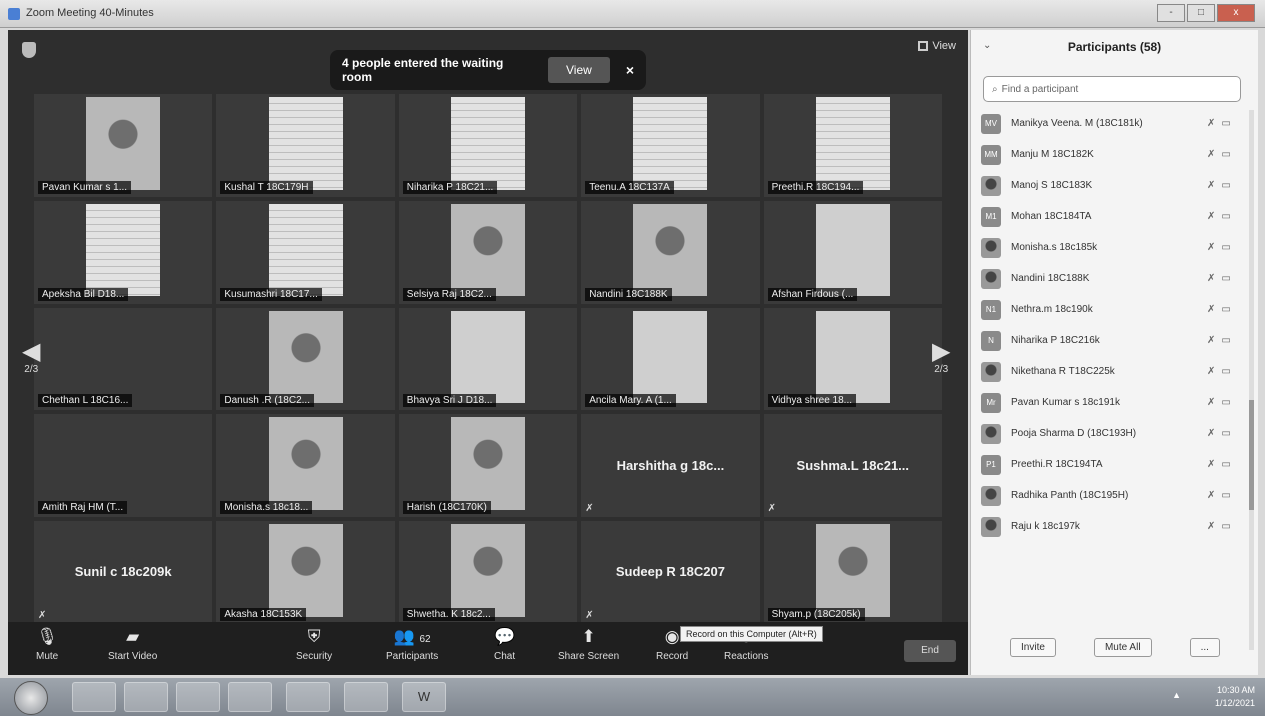 The image size is (1265, 716). Describe the element at coordinates (1114, 433) in the screenshot. I see `participant-row: Pooja Sharma D (18C193H) ✗ ▭` at that location.